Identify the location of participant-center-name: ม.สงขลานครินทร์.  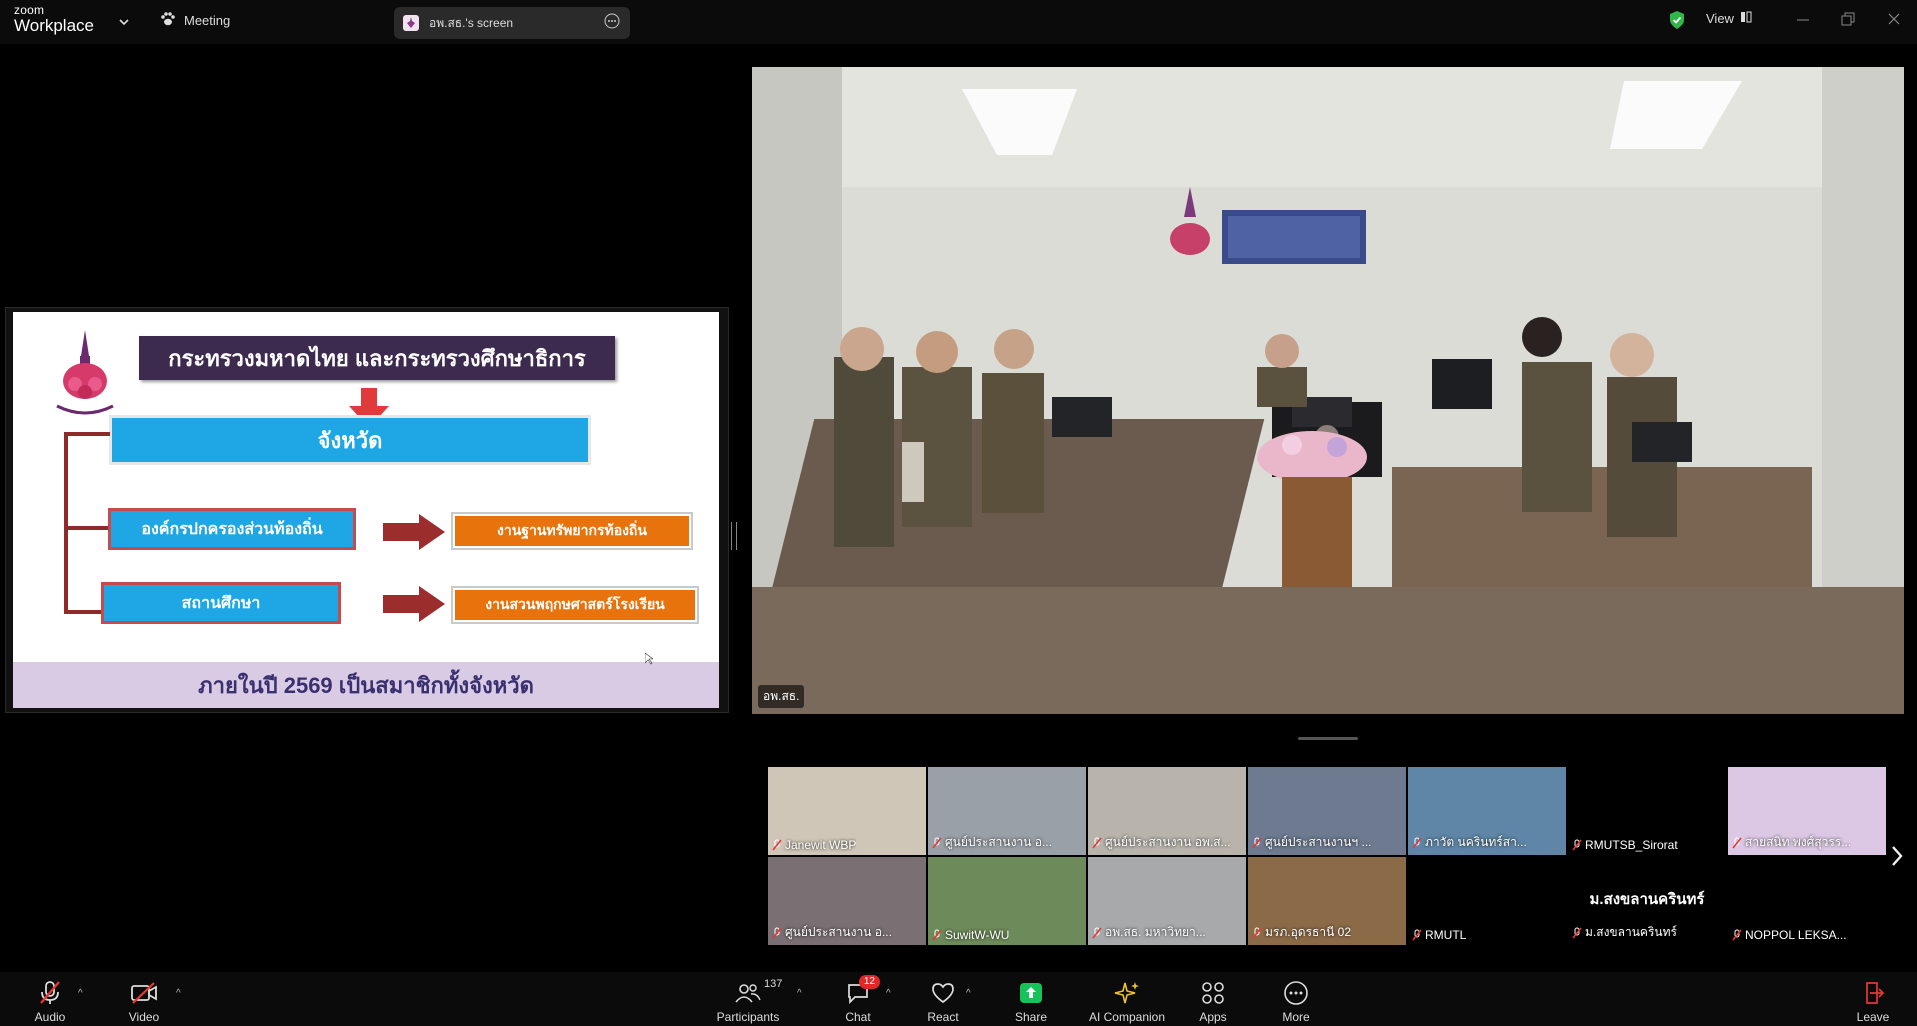
(1647, 899).